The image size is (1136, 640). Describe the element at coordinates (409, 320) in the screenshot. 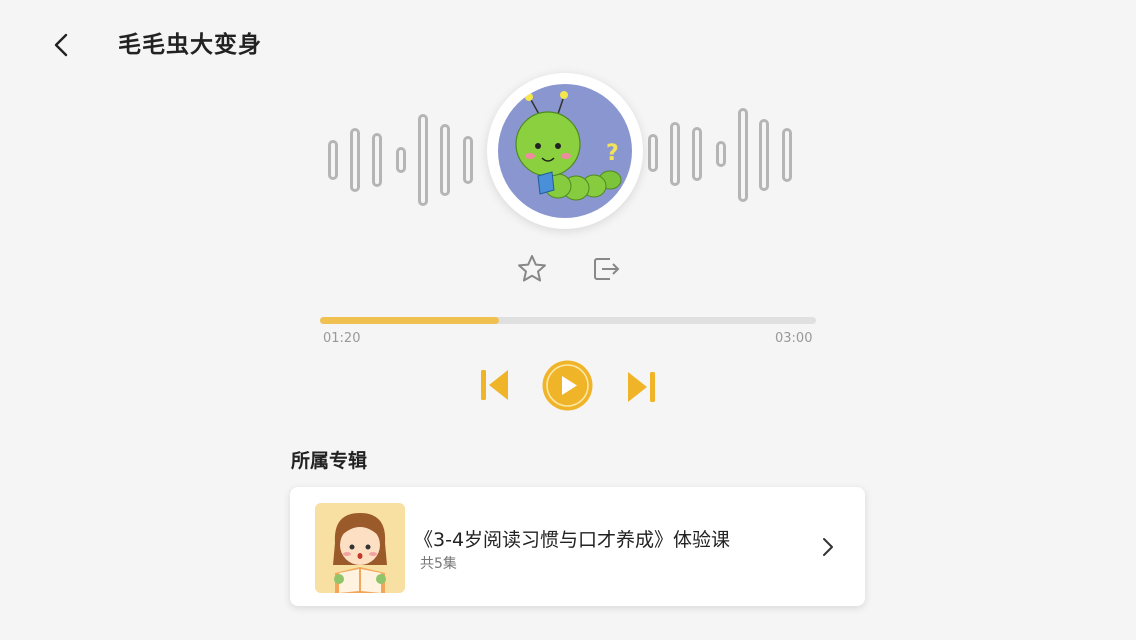

I see `progress-fill` at that location.